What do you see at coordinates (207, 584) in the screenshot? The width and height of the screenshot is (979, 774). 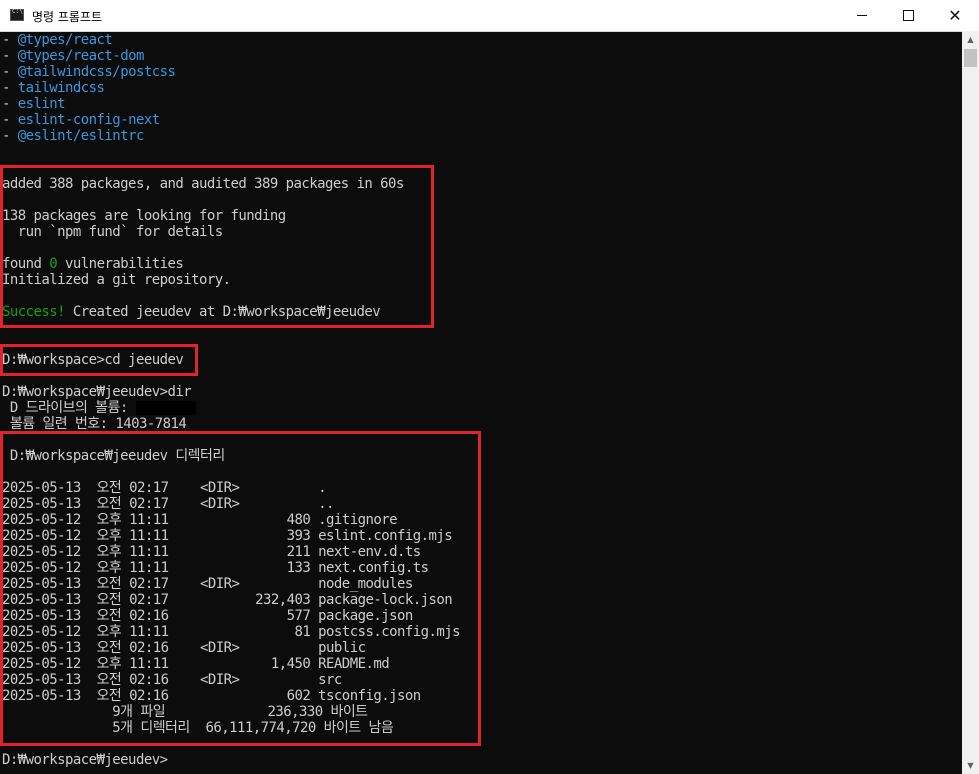 I see `dir-entry: 2025-05-13 오전 02:17 <DIR> node_modules` at bounding box center [207, 584].